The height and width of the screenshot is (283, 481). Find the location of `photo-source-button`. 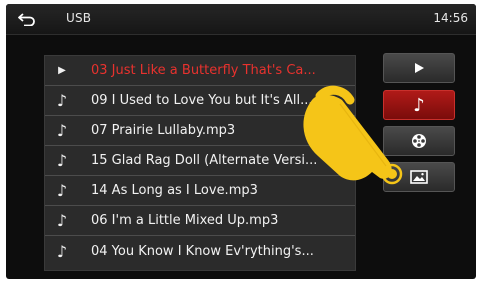

photo-source-button is located at coordinates (419, 177).